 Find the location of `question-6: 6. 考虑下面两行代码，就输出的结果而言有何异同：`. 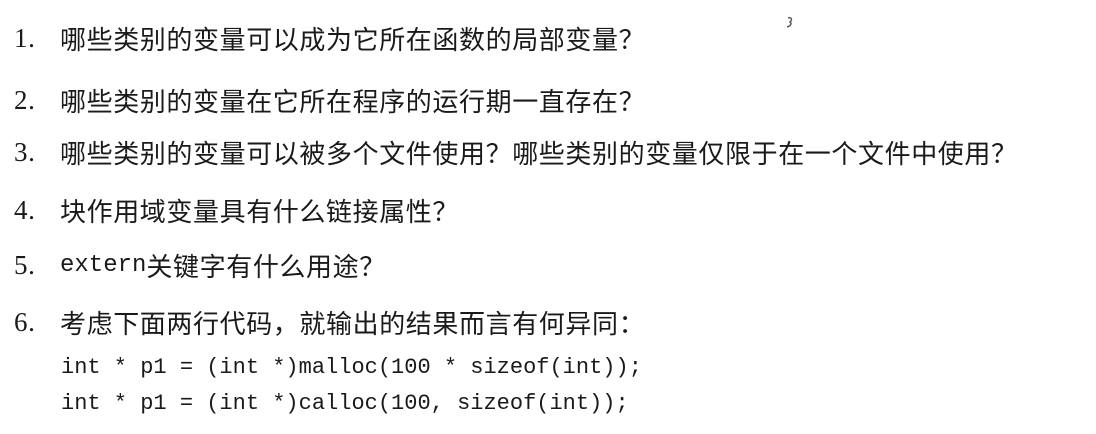

question-6: 6. 考虑下面两行代码，就输出的结果而言有何异同： is located at coordinates (329, 322).